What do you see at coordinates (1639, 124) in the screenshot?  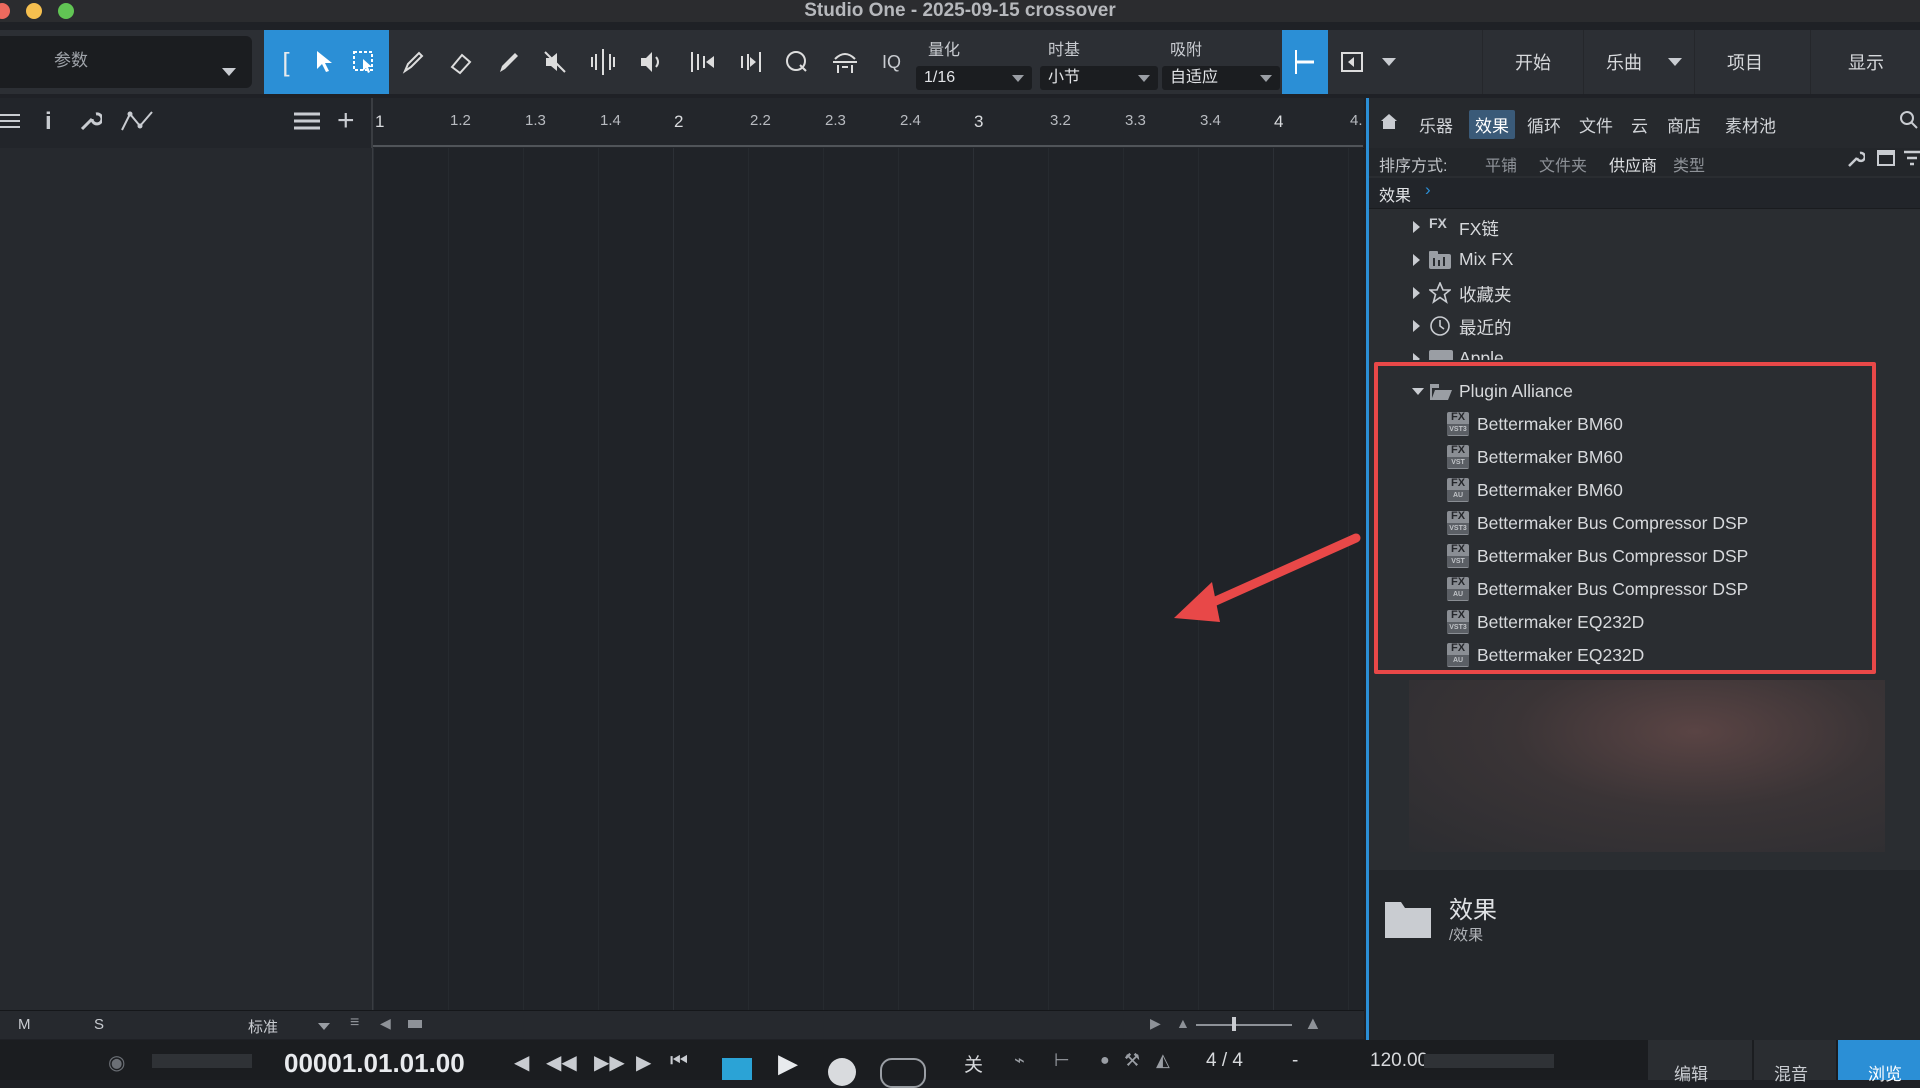 I see `tab-cloud: 云` at bounding box center [1639, 124].